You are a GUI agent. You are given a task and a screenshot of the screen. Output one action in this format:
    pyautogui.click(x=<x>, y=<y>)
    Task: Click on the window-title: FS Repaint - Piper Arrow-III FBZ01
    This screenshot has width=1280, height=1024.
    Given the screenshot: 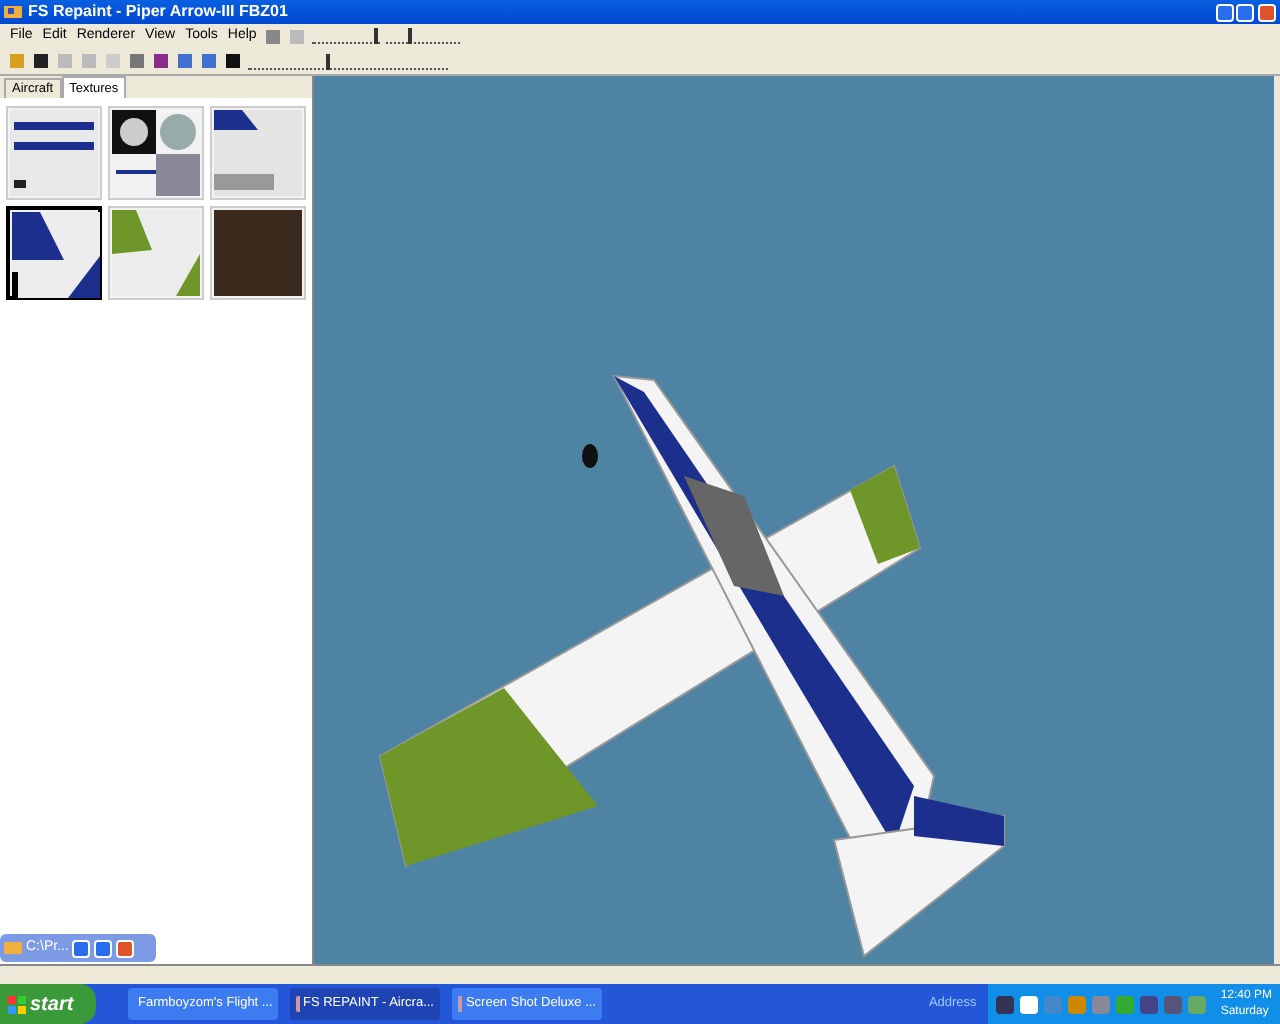 What is the action you would take?
    pyautogui.click(x=158, y=12)
    